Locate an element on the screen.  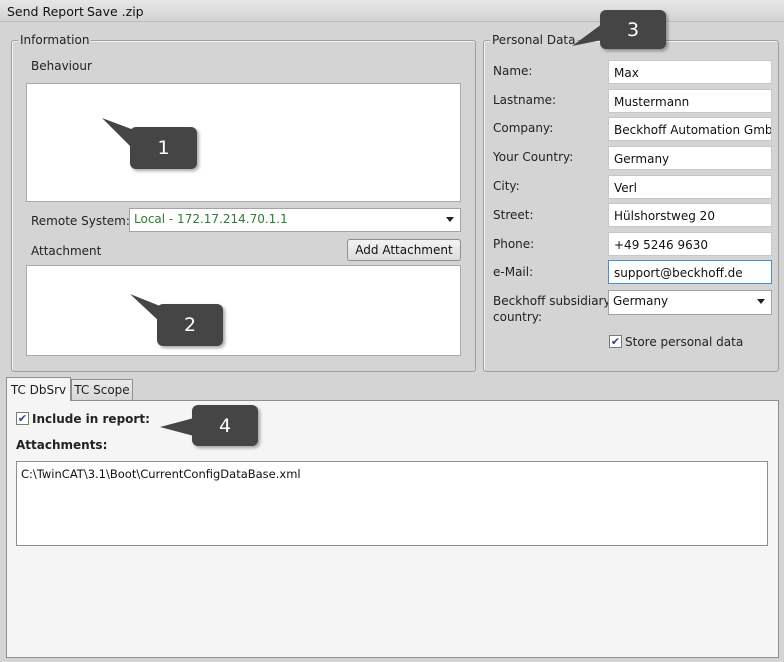
store-personal-data-checkbox: ✔ is located at coordinates (615, 341).